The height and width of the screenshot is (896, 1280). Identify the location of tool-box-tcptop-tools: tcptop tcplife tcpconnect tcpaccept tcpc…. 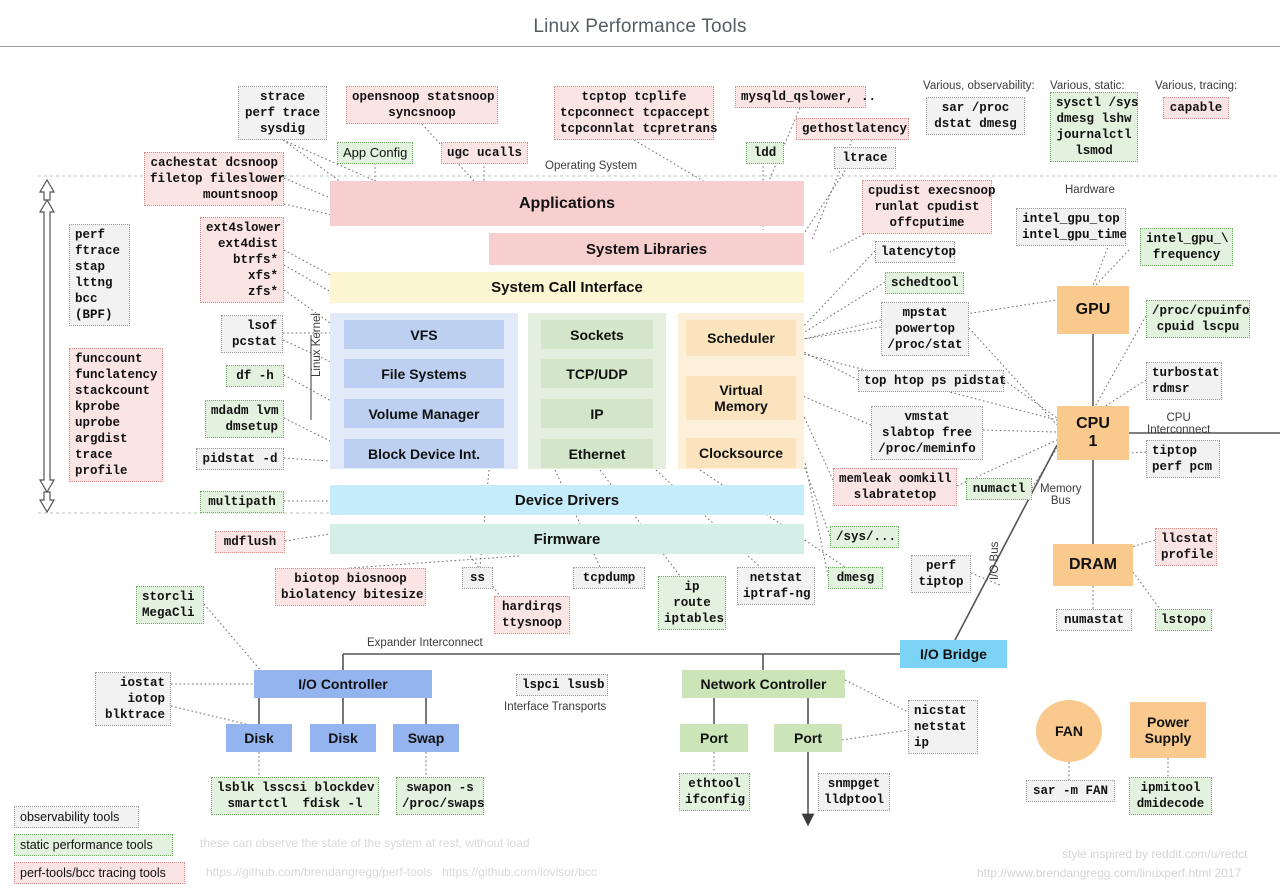
(636, 113).